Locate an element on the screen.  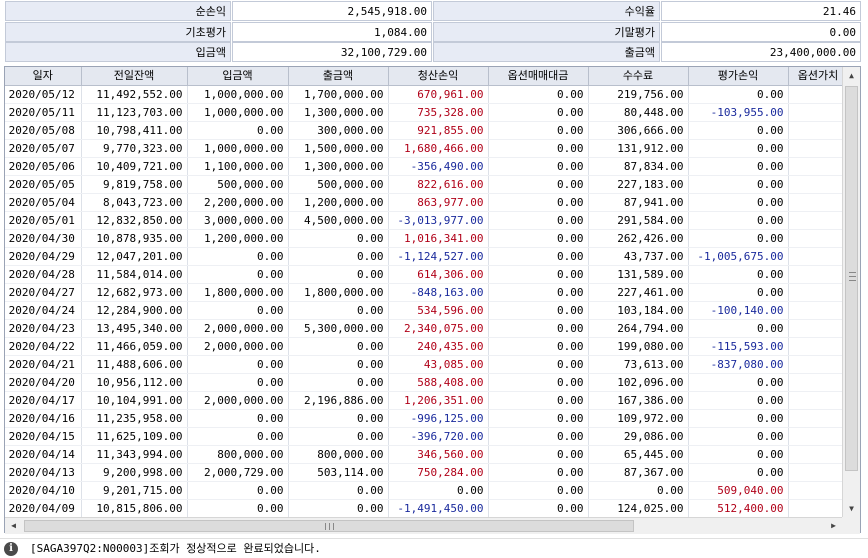
table-cell: 863,977.00 is located at coordinates (438, 202).